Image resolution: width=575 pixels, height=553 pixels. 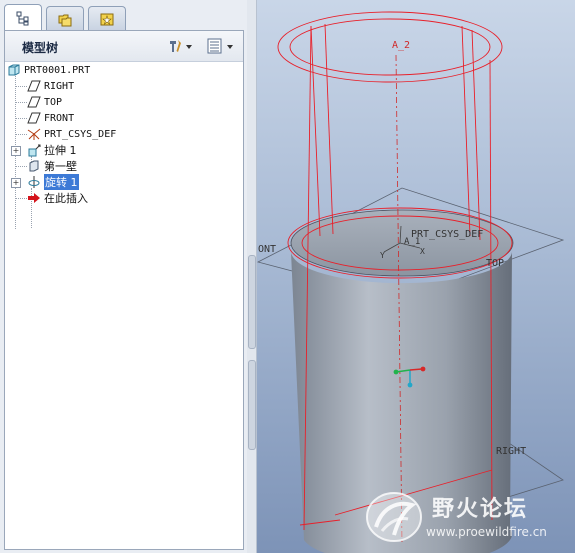 I want to click on tree-item-label: PRT_CSYS_DEF, so click(x=80, y=134).